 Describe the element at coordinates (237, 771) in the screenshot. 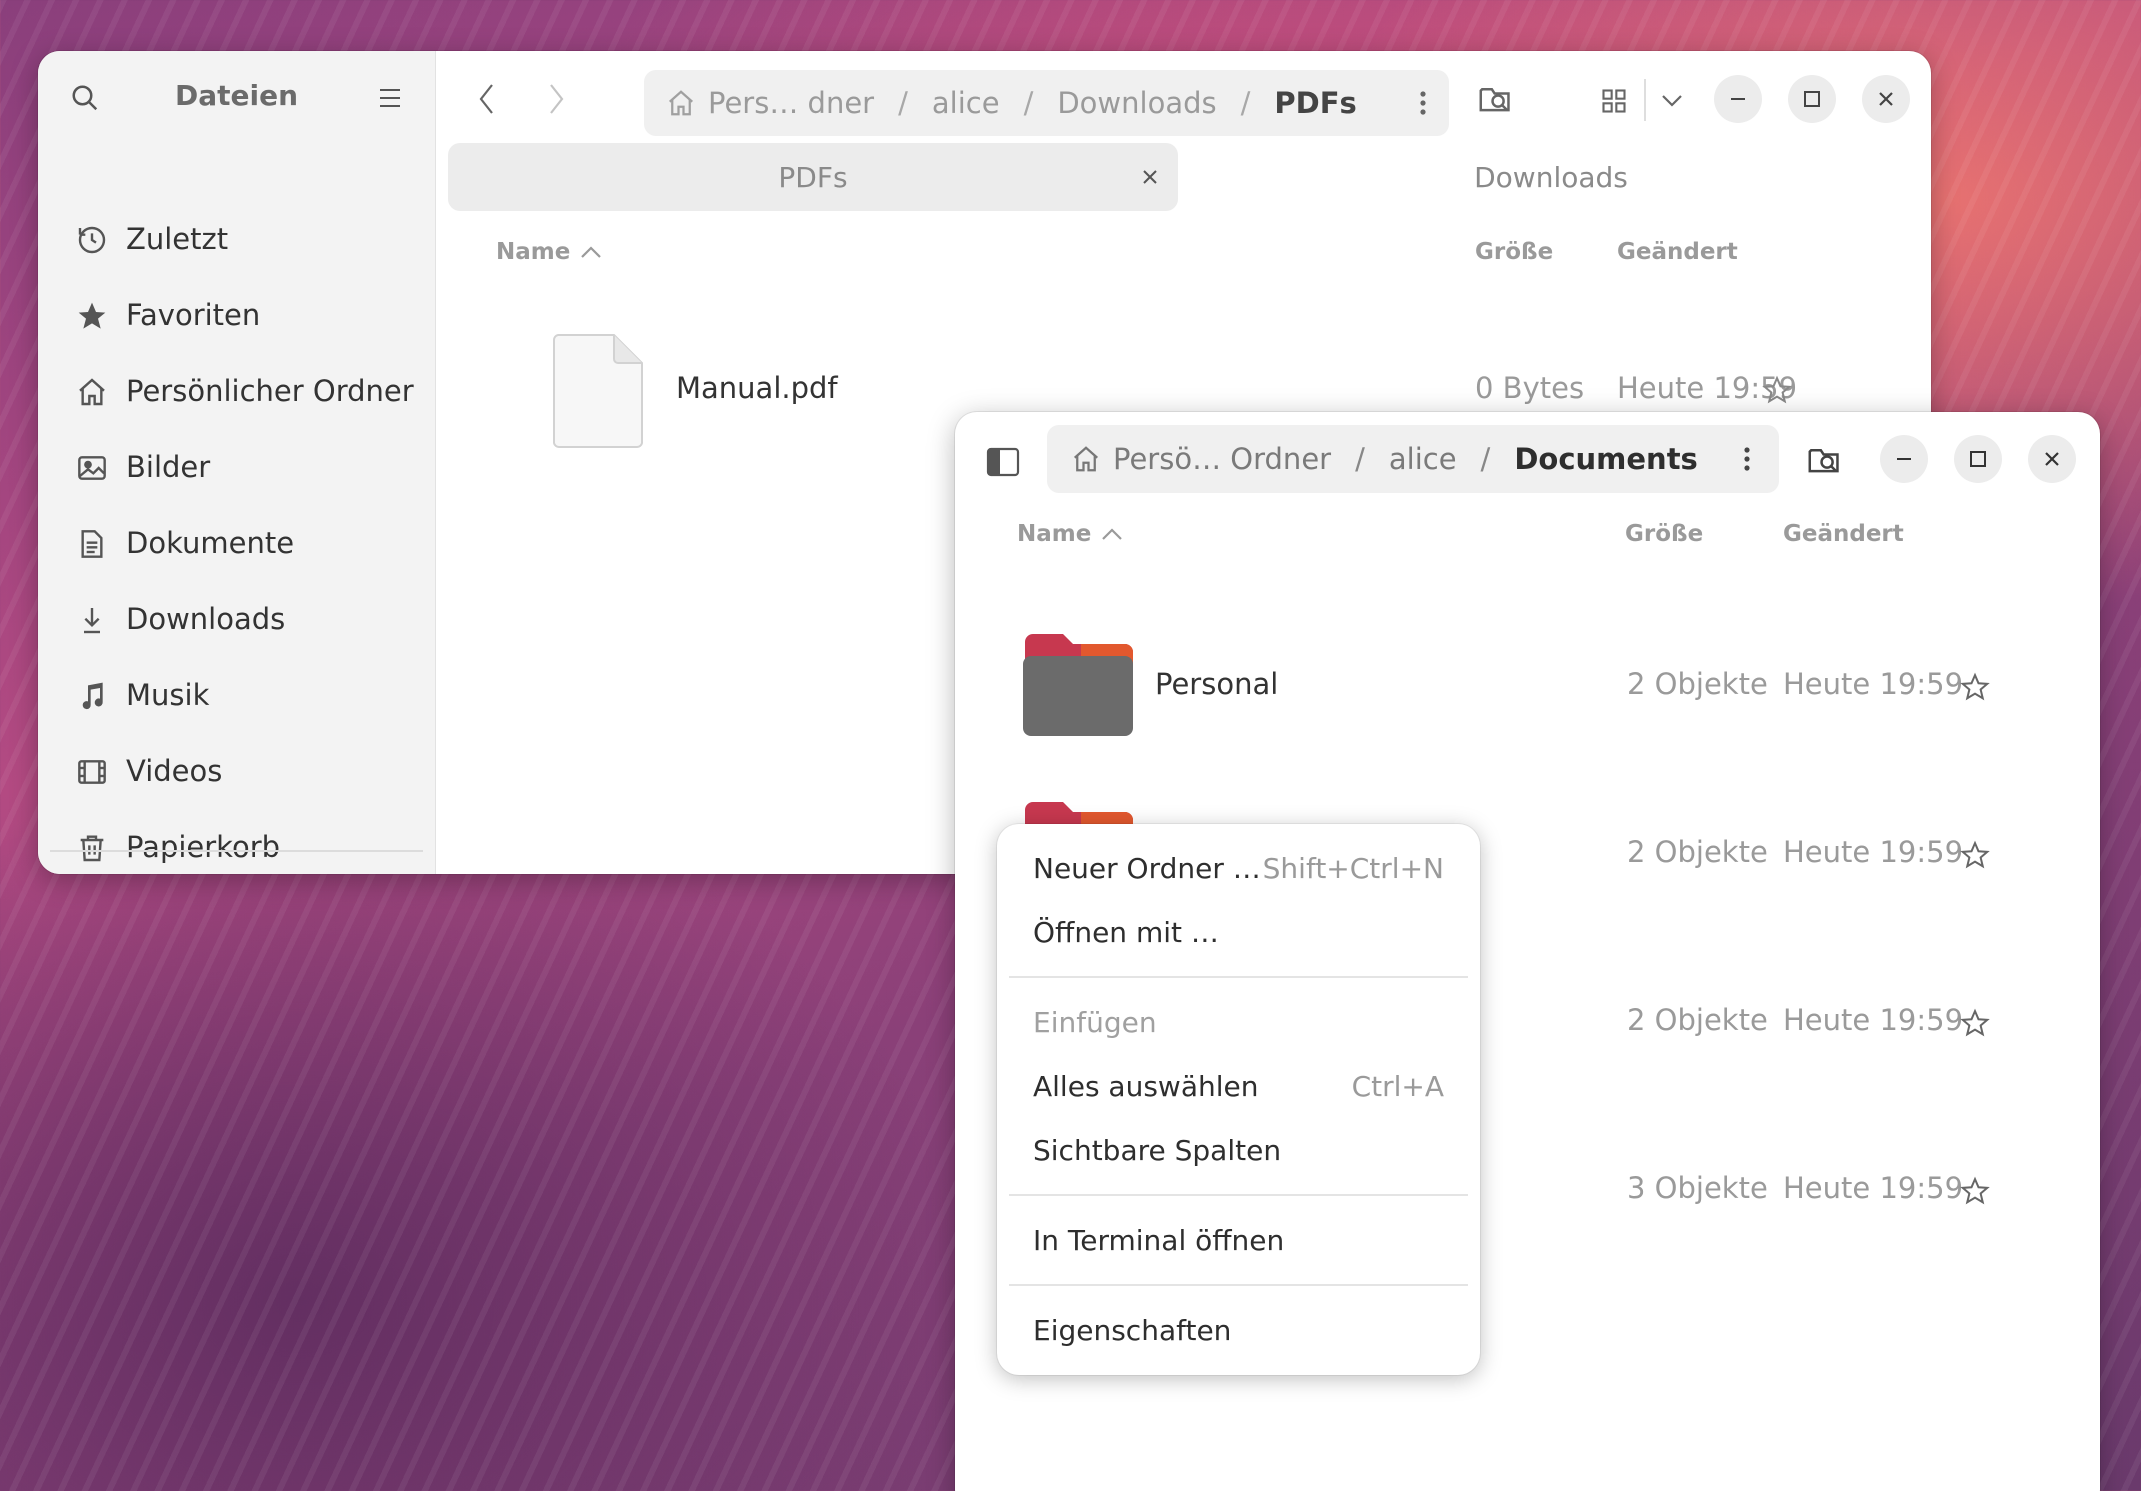

I see `sidebar-item-videos: Videos` at that location.